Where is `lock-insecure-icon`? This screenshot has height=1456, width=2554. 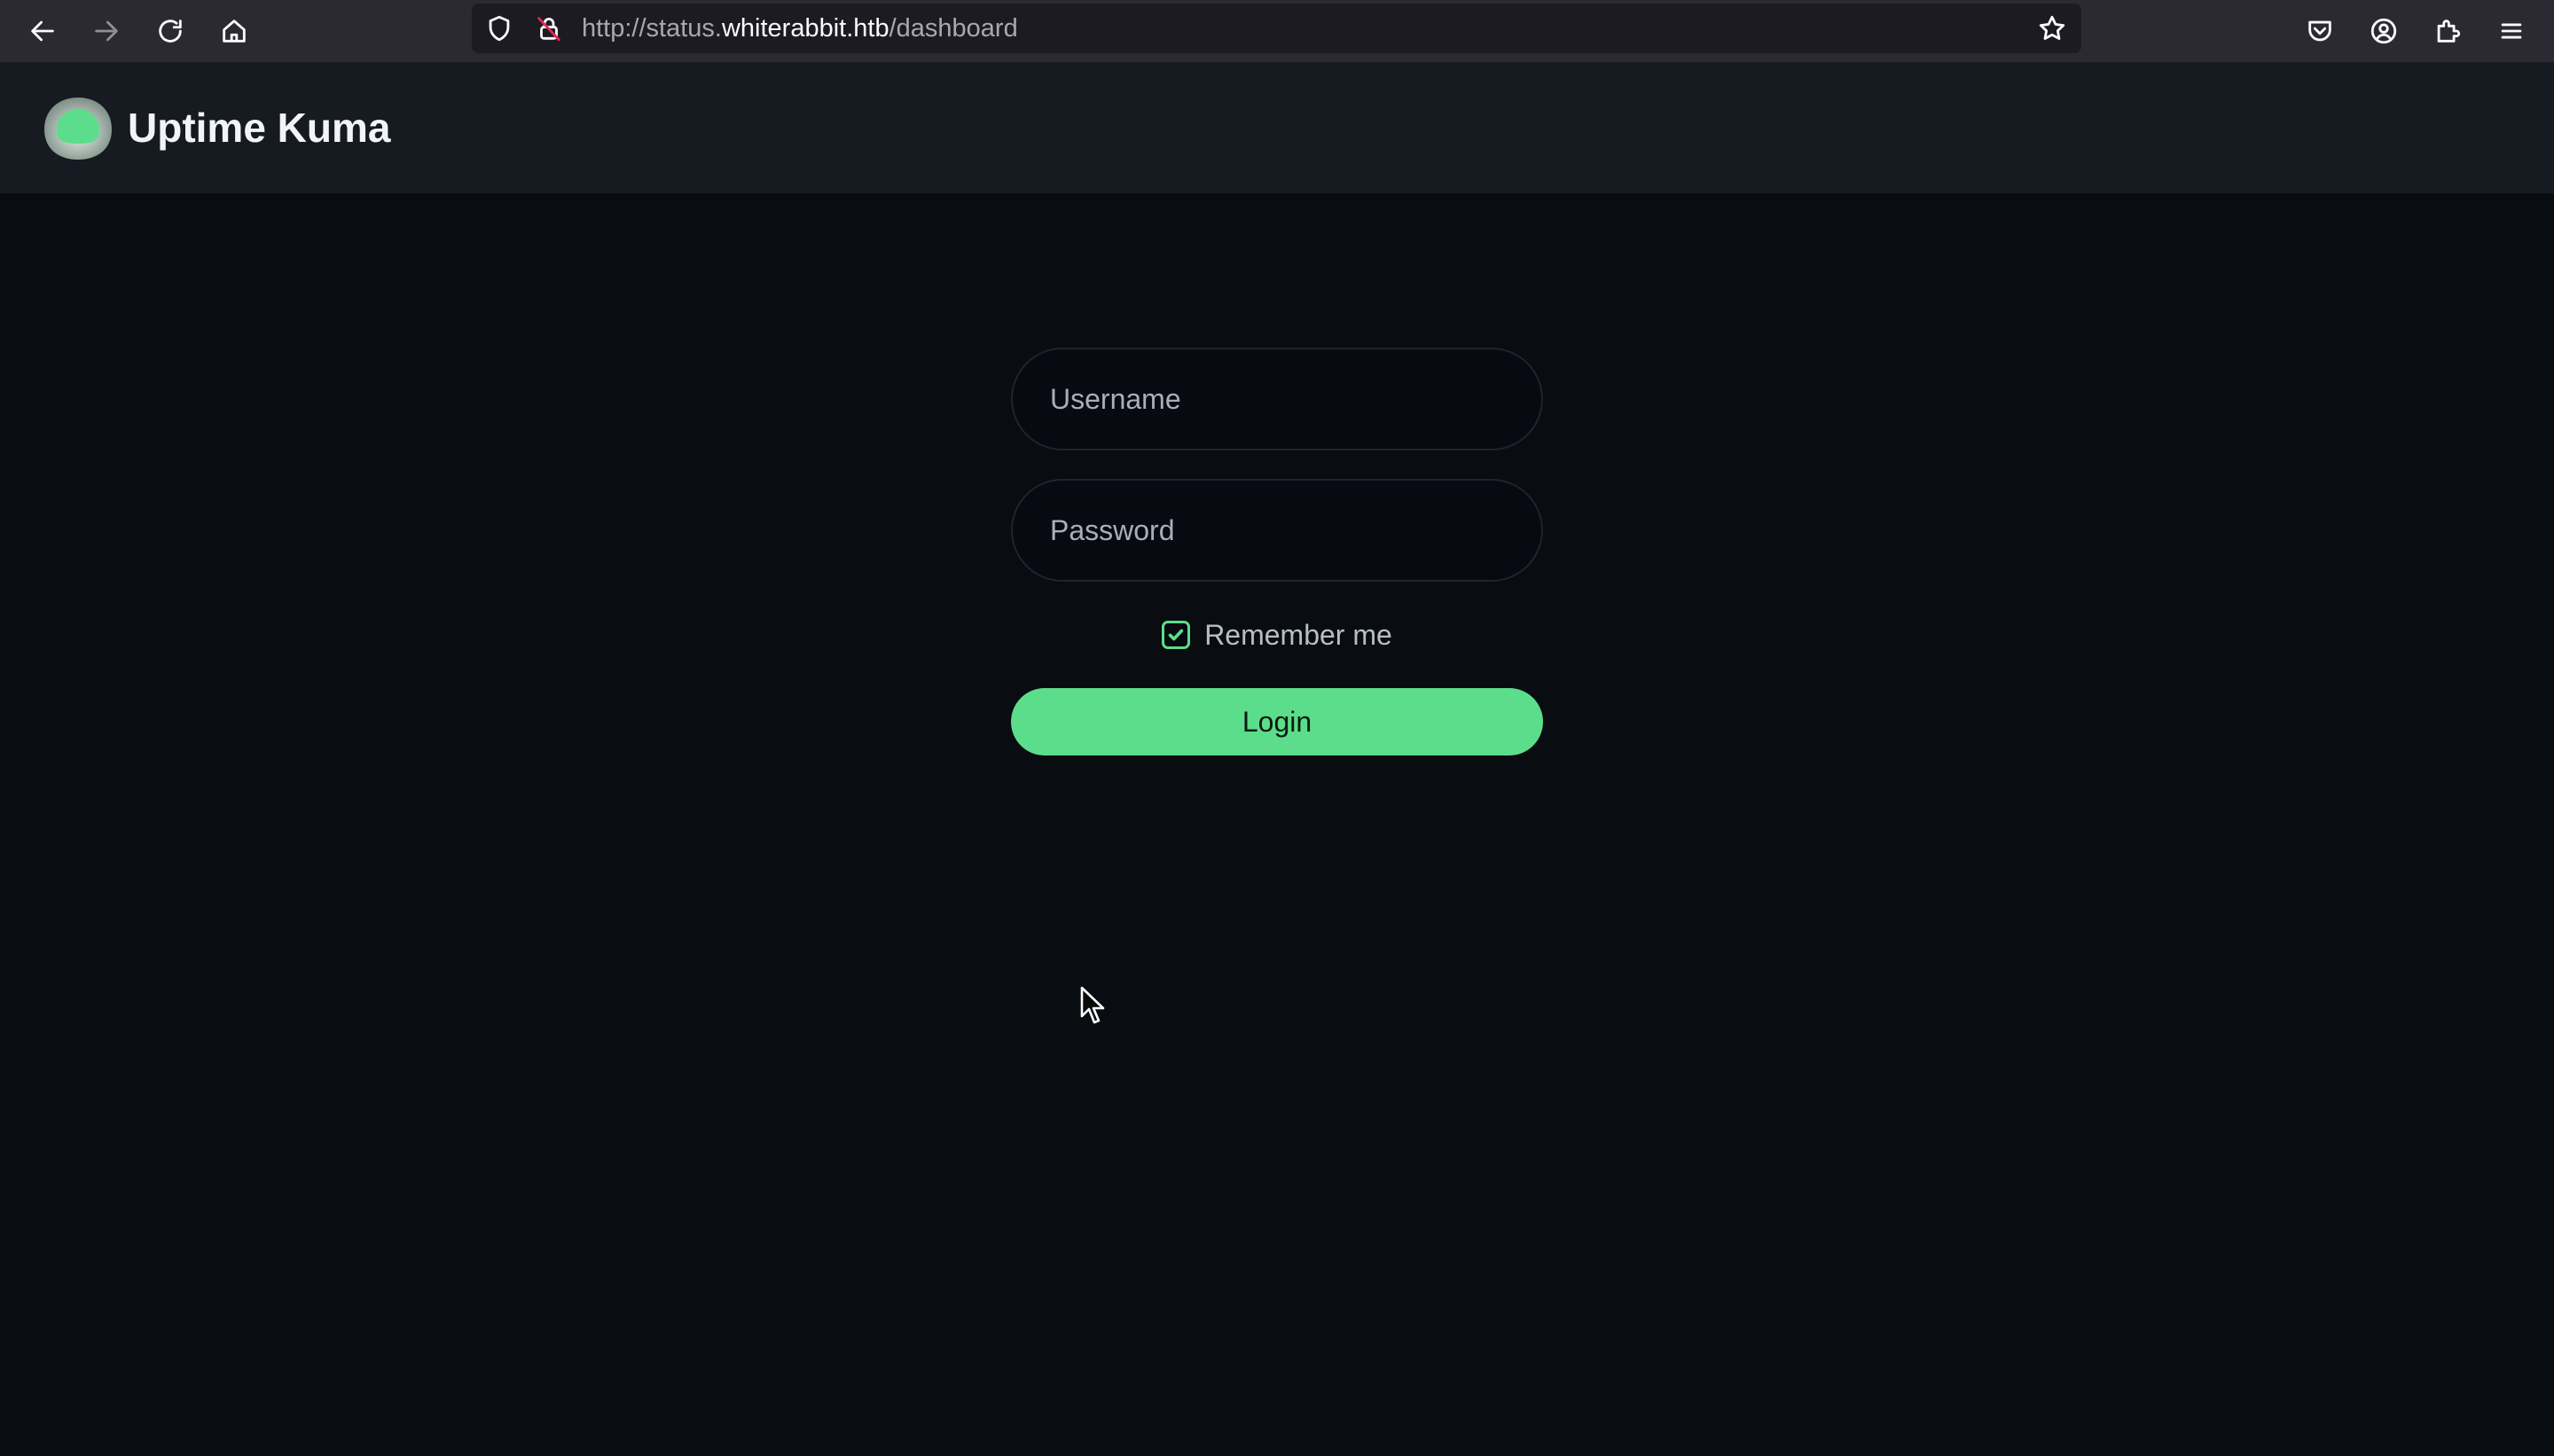
lock-insecure-icon is located at coordinates (548, 29).